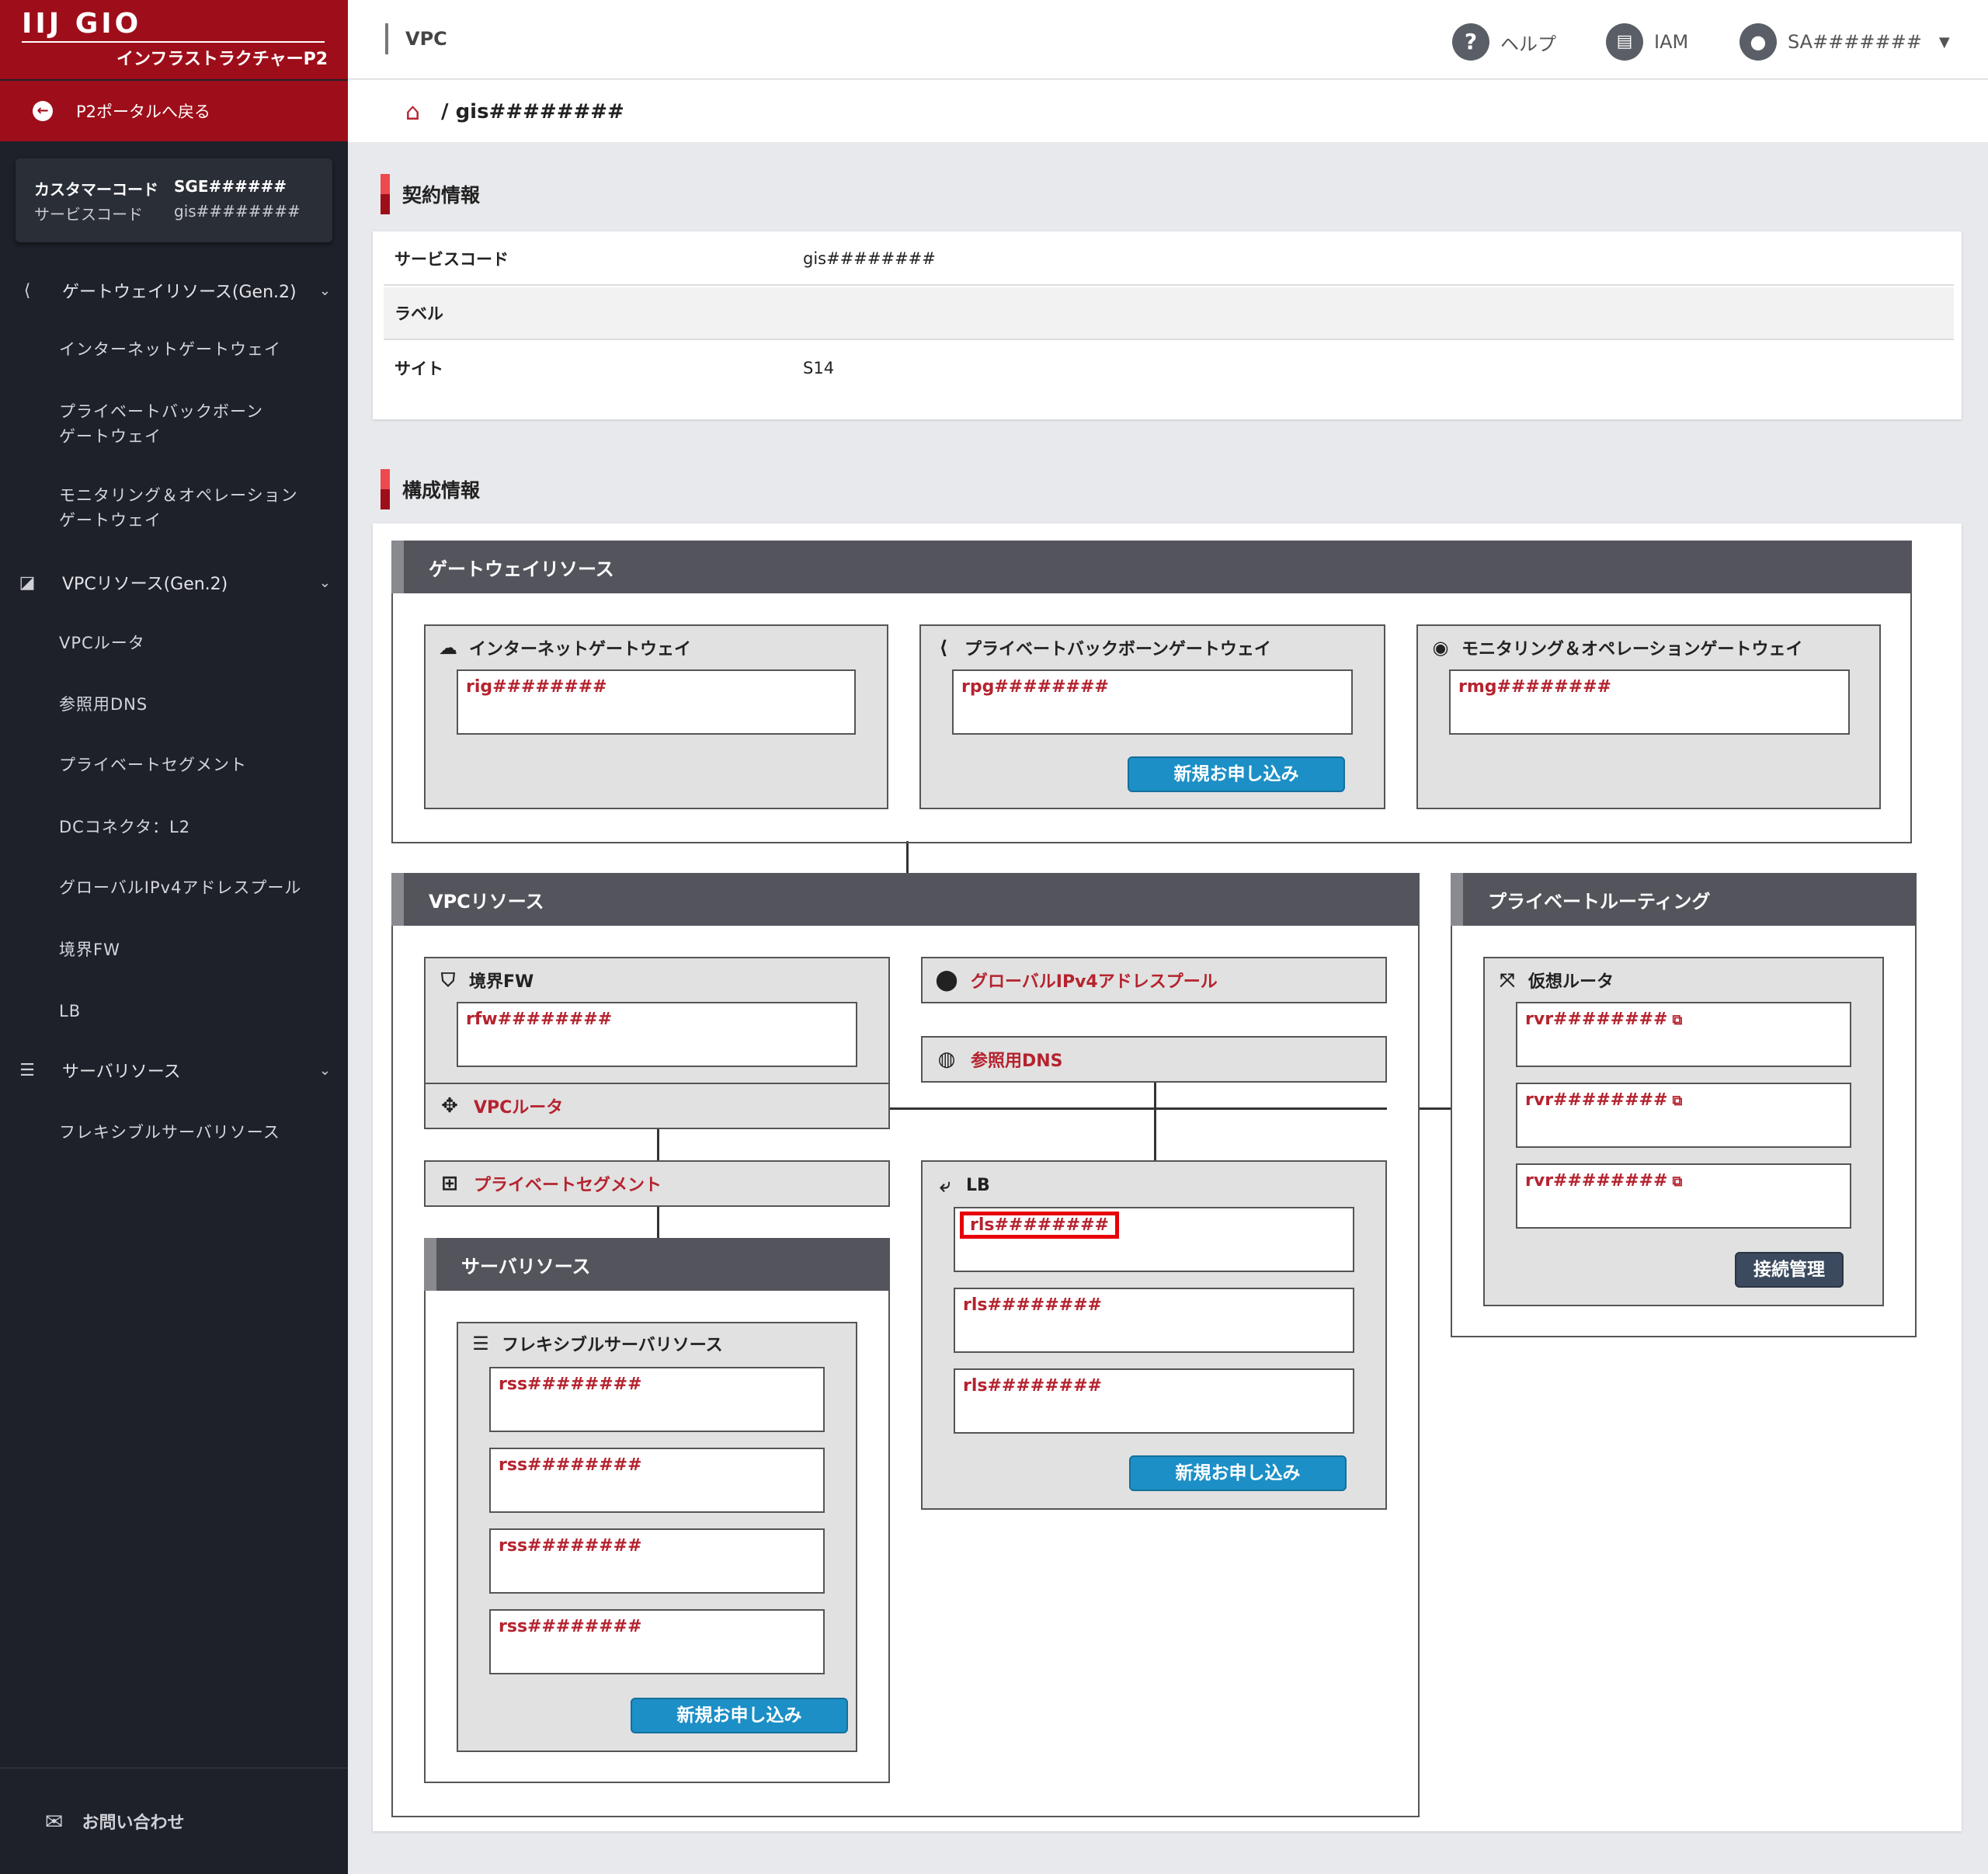  I want to click on logo-divider, so click(174, 42).